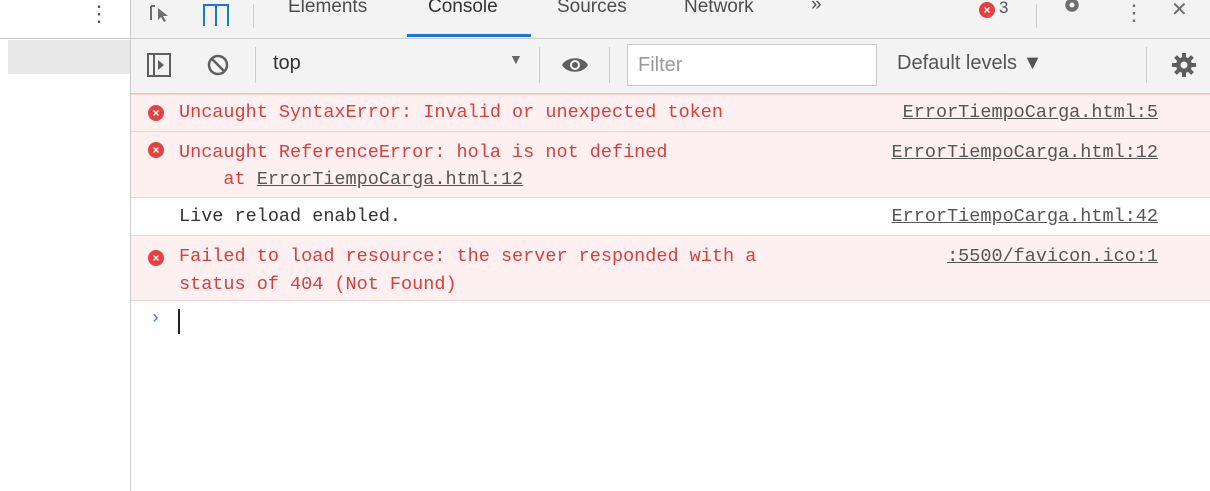 The width and height of the screenshot is (1210, 491). What do you see at coordinates (1025, 152) in the screenshot?
I see `message-source-link: ErrorTiempoCarga.html:12` at bounding box center [1025, 152].